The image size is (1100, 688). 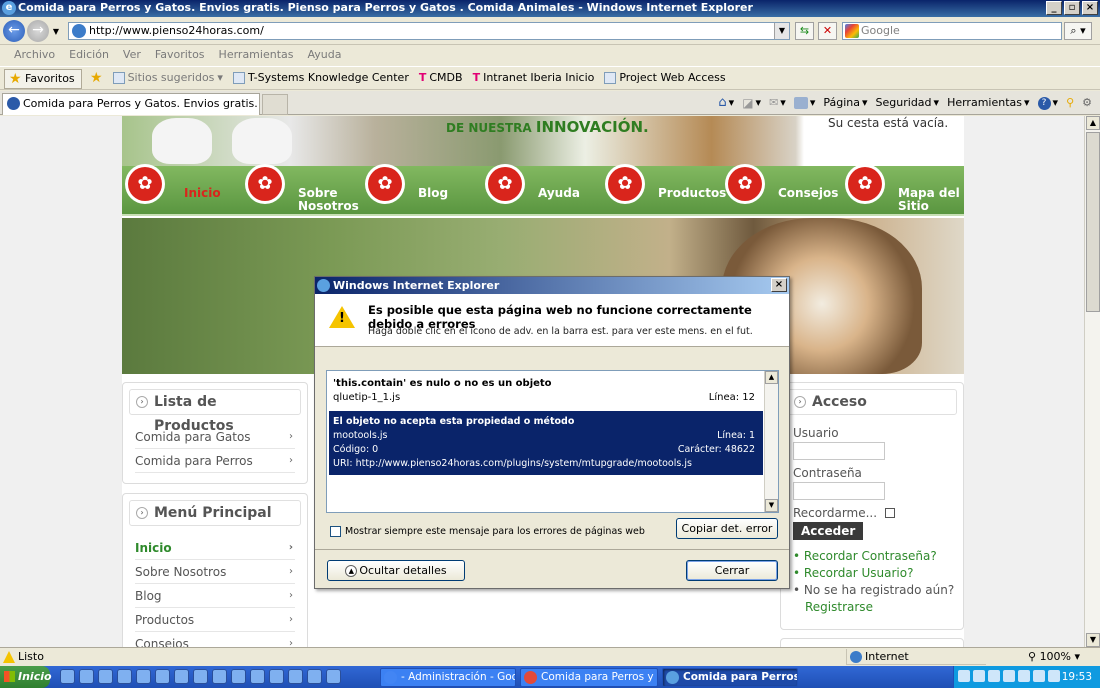 I want to click on zoom-control: ⚲ 100% ▾, so click(x=1054, y=657).